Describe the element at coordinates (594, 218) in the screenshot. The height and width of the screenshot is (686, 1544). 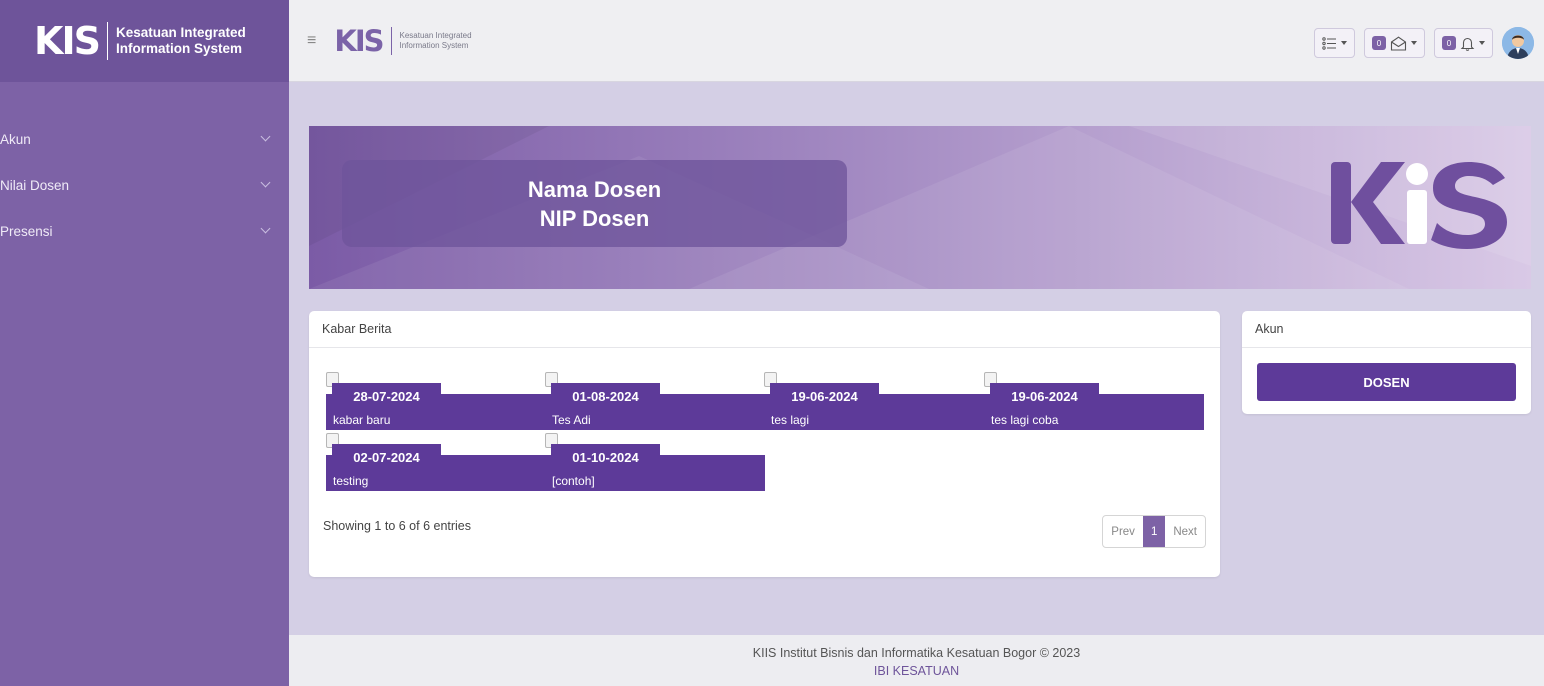
I see `lecturer-nip: NIP Dosen` at that location.